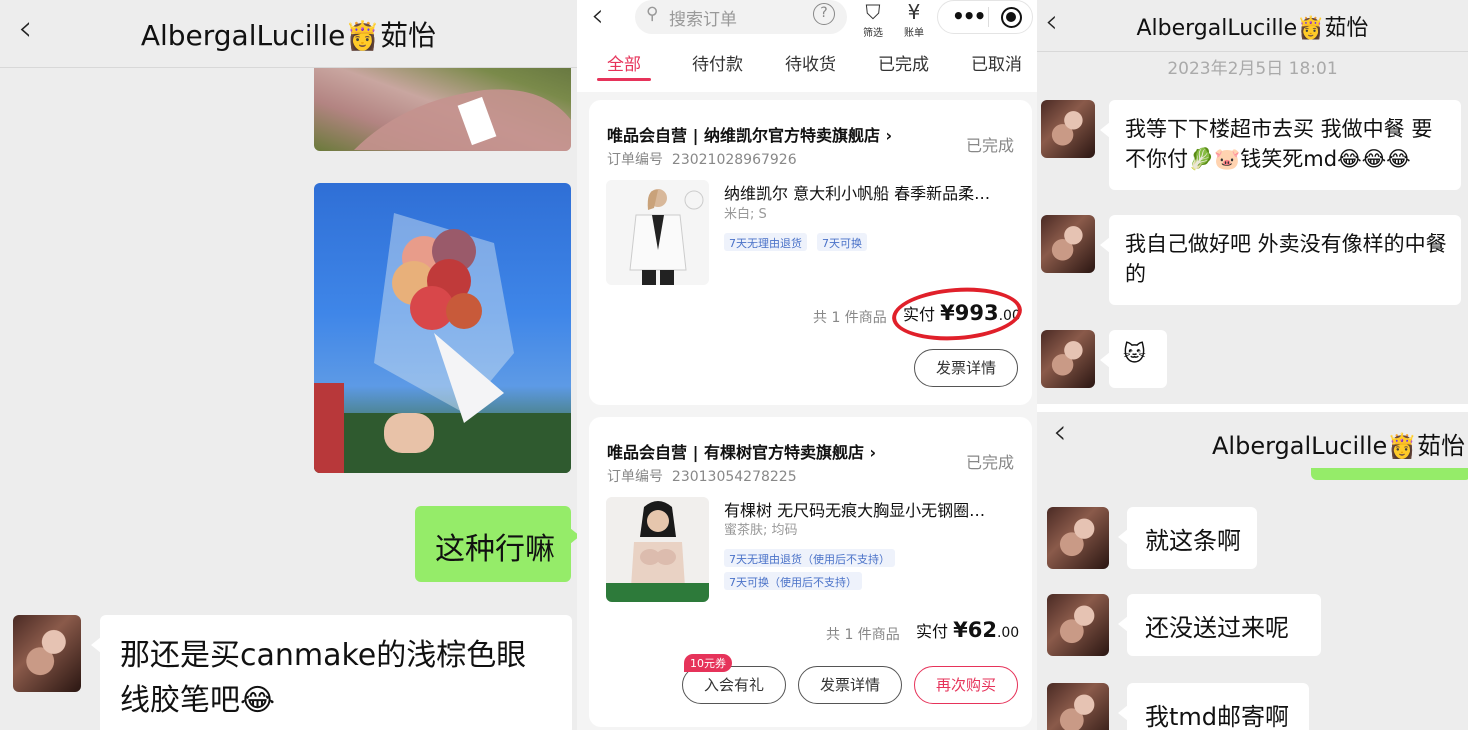 Image resolution: width=1468 pixels, height=730 pixels. Describe the element at coordinates (745, 214) in the screenshot. I see `product-spec: 米白; S` at that location.